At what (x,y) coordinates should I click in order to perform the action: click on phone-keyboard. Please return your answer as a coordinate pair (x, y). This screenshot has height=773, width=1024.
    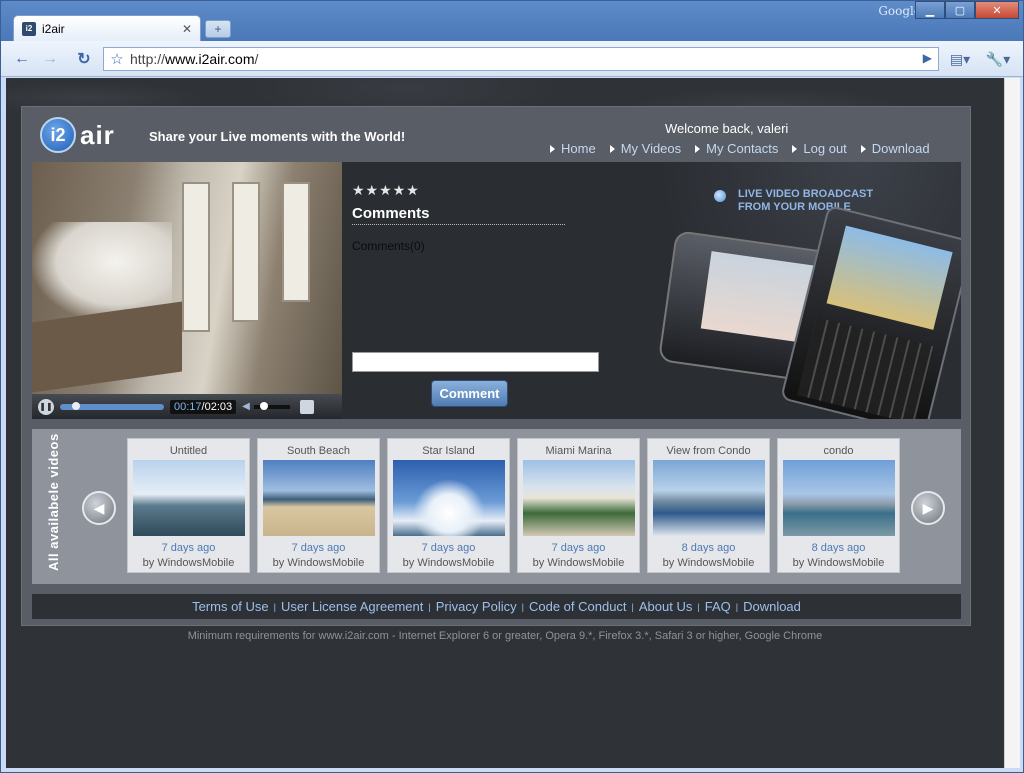
    Looking at the image, I should click on (865, 368).